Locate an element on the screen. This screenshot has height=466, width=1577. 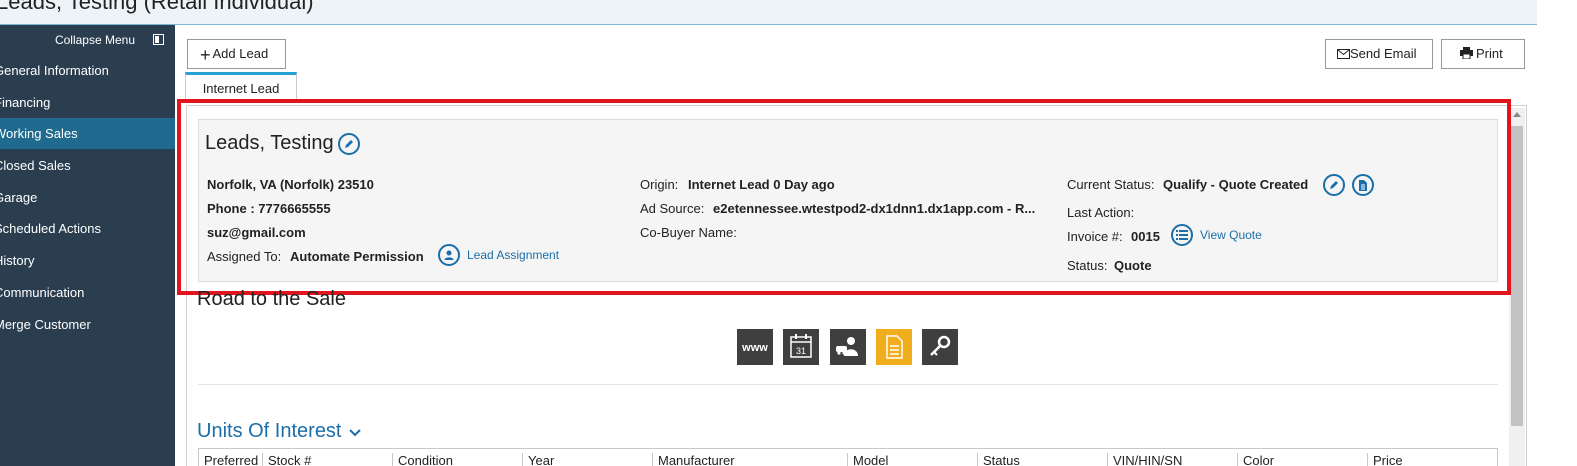
print-button: Print is located at coordinates (1483, 54).